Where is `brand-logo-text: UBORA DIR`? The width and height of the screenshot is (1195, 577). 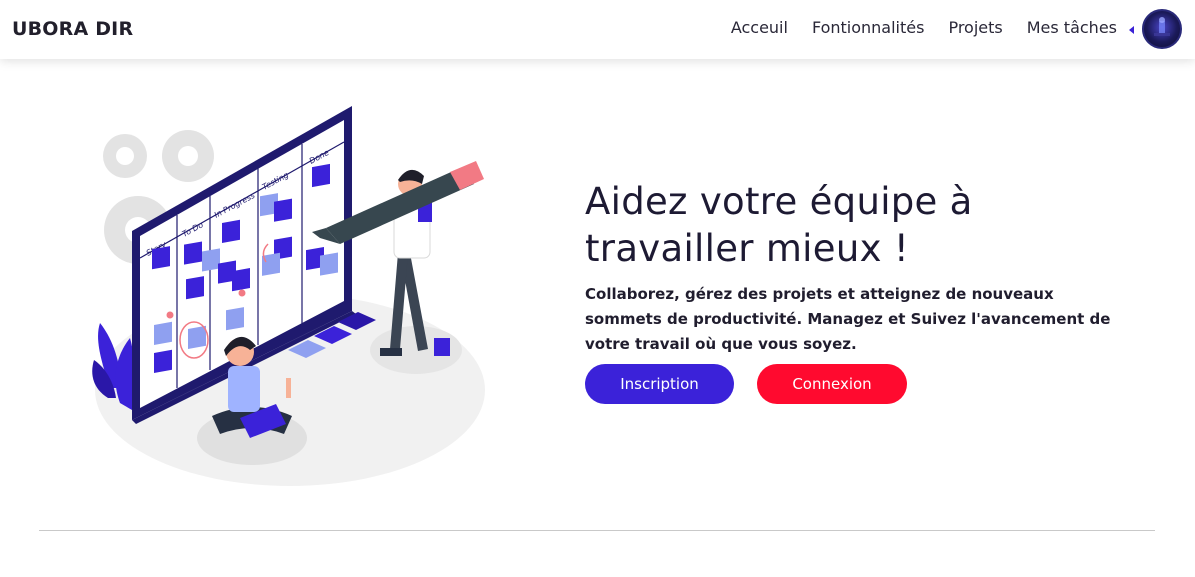 brand-logo-text: UBORA DIR is located at coordinates (72, 29).